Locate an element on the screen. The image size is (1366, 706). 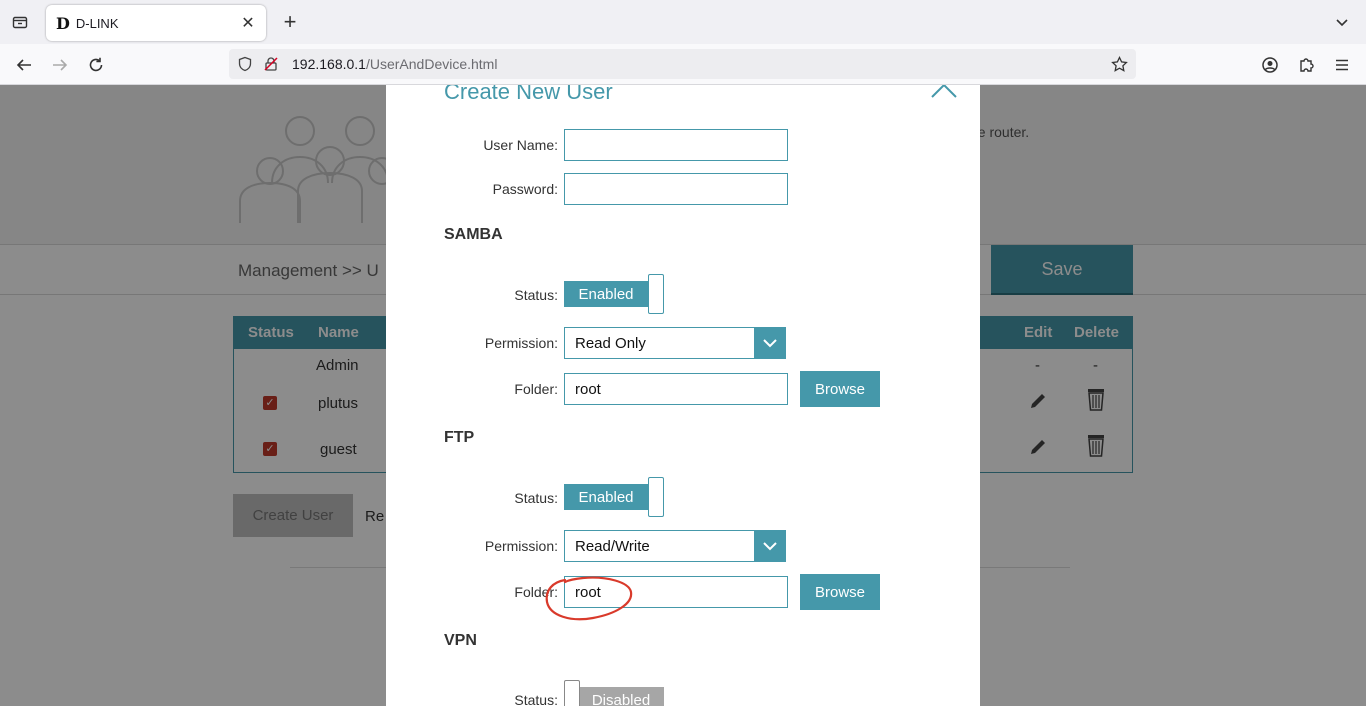
extensions-icon is located at coordinates (1306, 65).